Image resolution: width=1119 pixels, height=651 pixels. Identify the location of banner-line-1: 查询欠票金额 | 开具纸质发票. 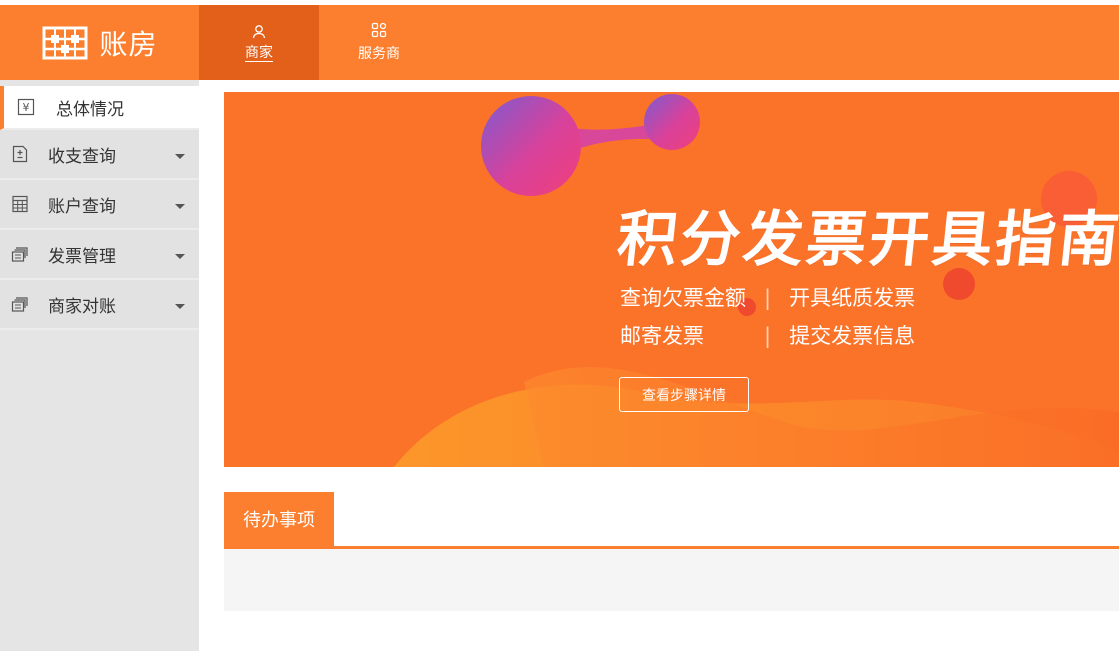
(767, 297).